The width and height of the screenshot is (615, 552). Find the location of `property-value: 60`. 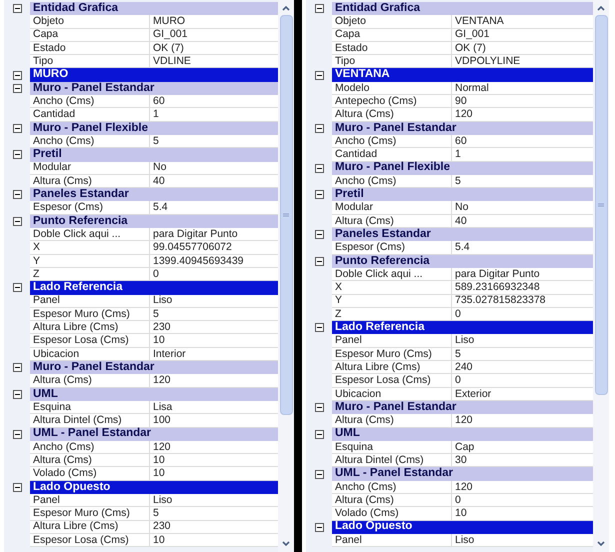

property-value: 60 is located at coordinates (522, 141).